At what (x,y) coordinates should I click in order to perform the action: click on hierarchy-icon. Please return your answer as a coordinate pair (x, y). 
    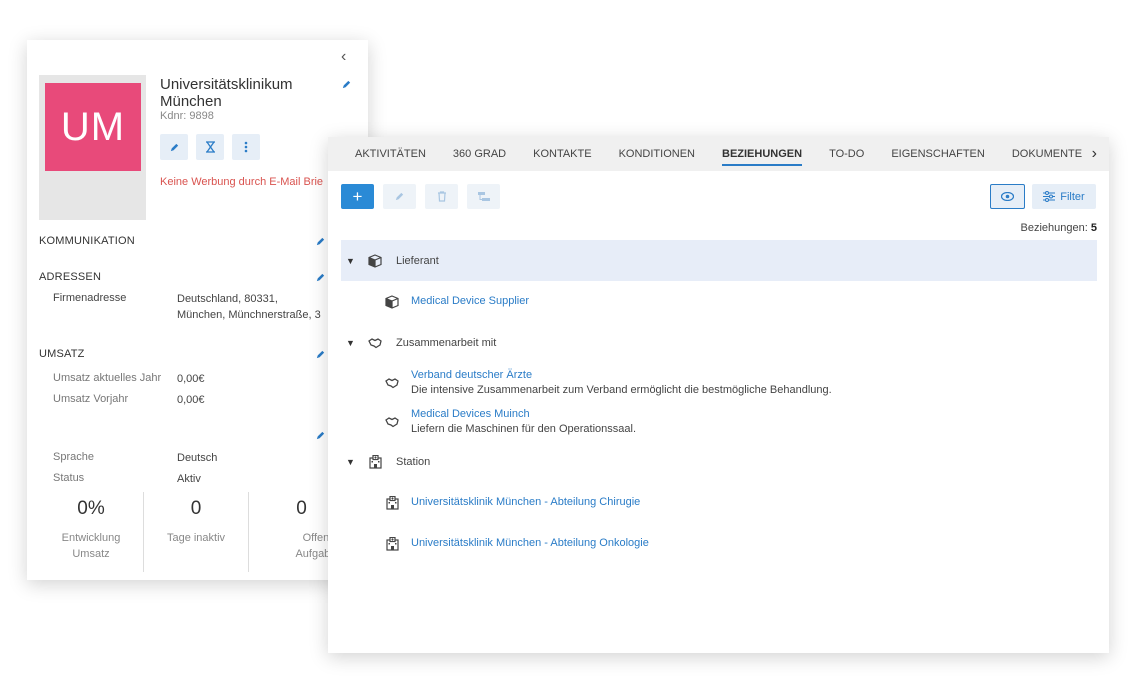
    Looking at the image, I should click on (483, 196).